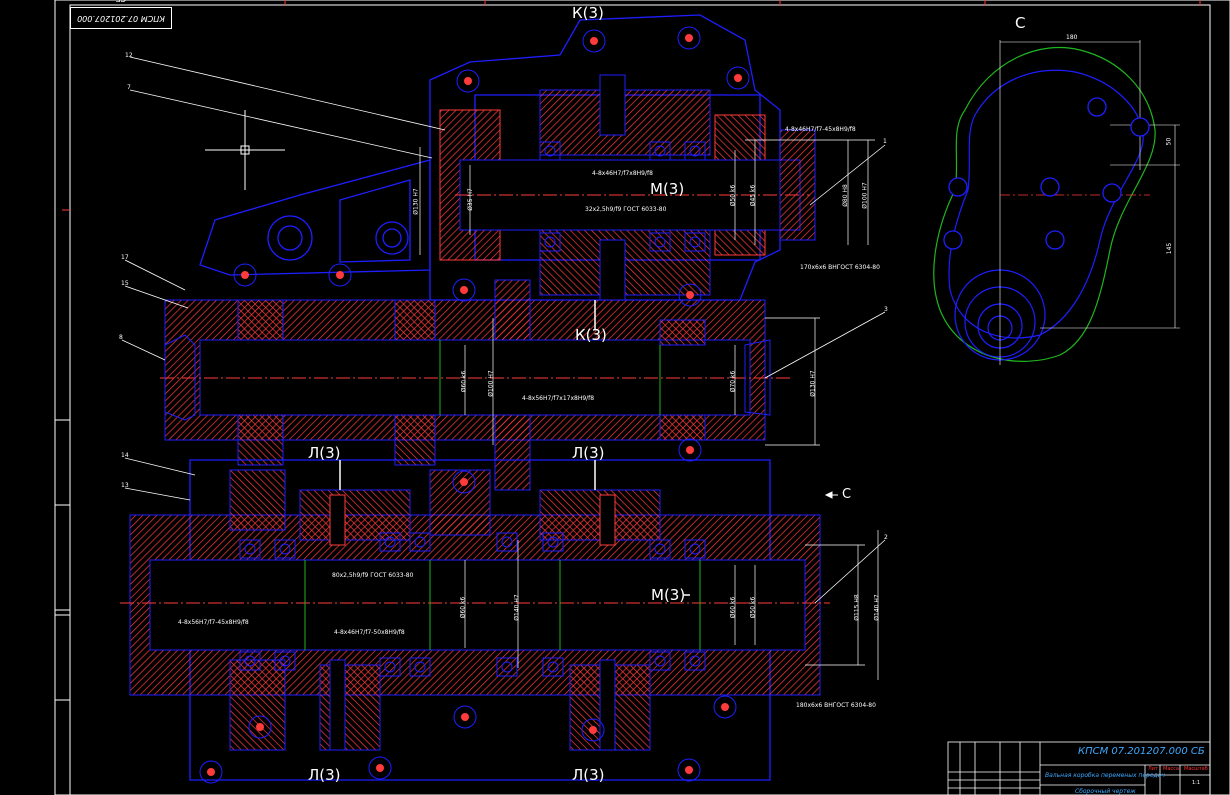 The height and width of the screenshot is (795, 1230). Describe the element at coordinates (1072, 37) in the screenshot. I see `dim-180: 180` at that location.